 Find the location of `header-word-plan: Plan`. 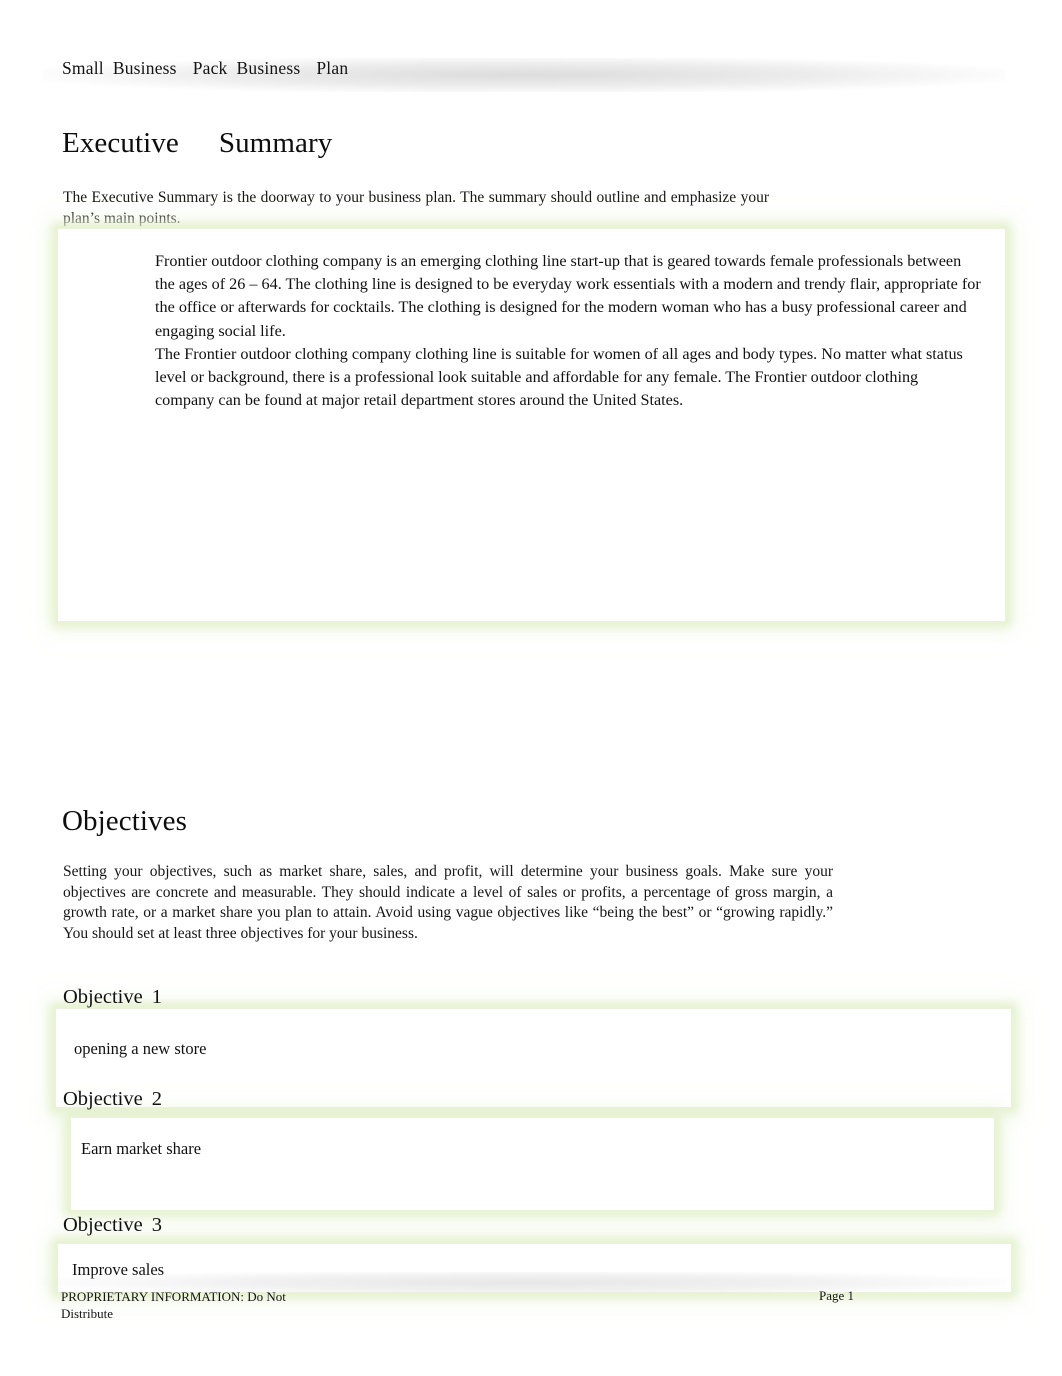

header-word-plan: Plan is located at coordinates (332, 68).